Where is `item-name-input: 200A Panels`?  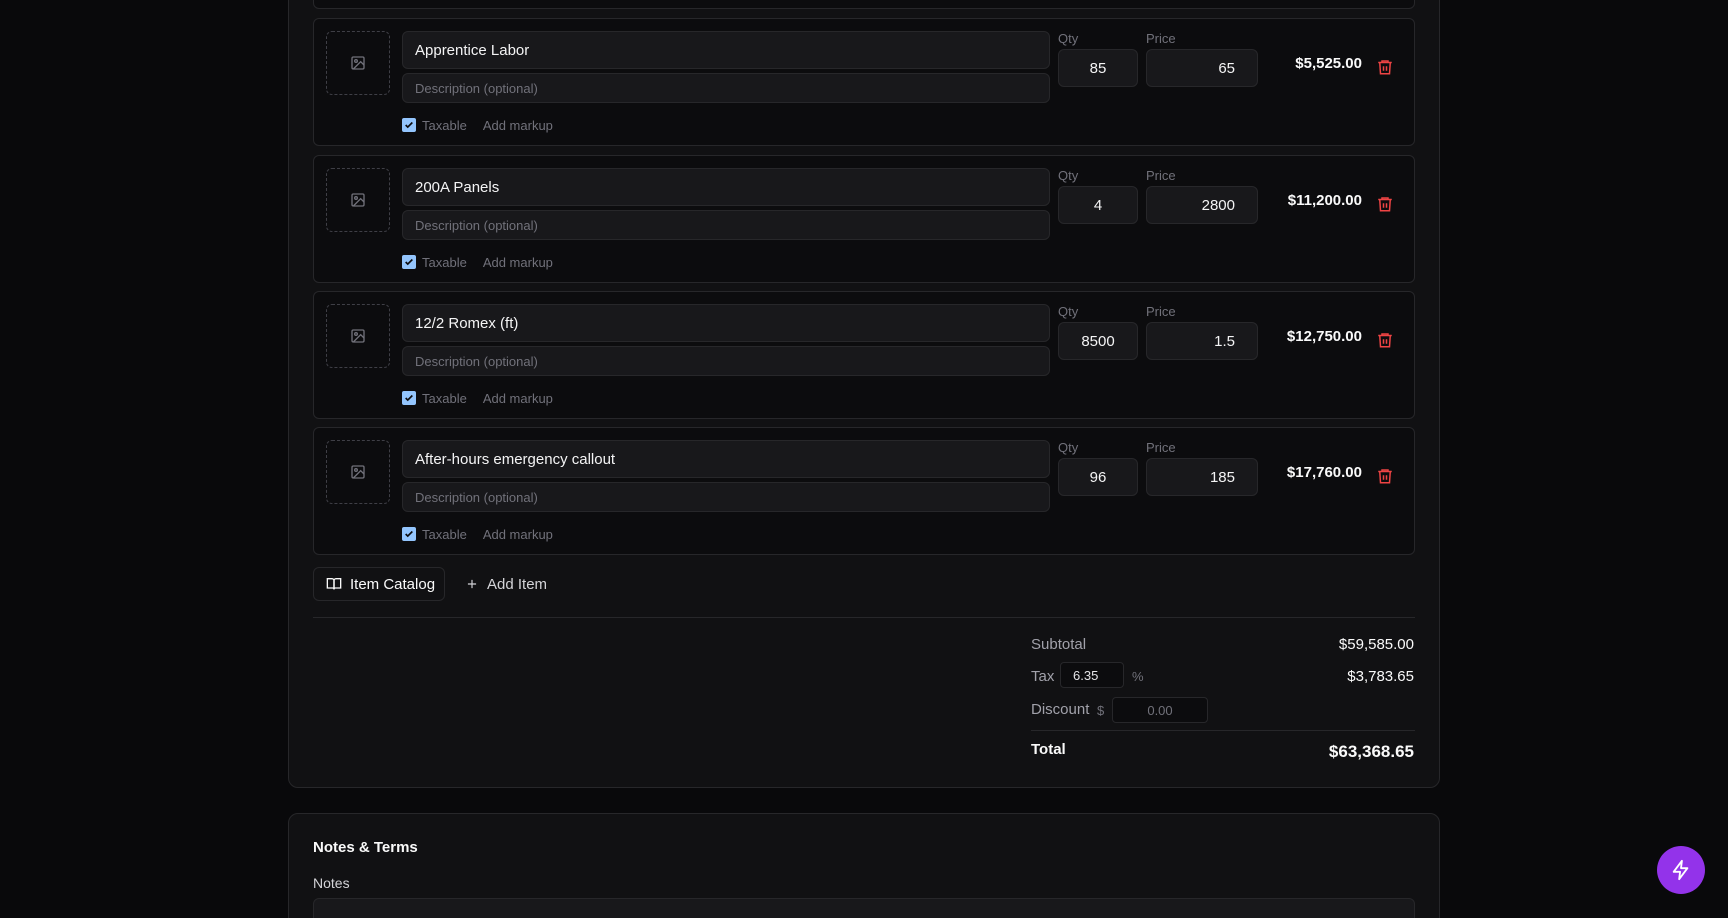 item-name-input: 200A Panels is located at coordinates (726, 187).